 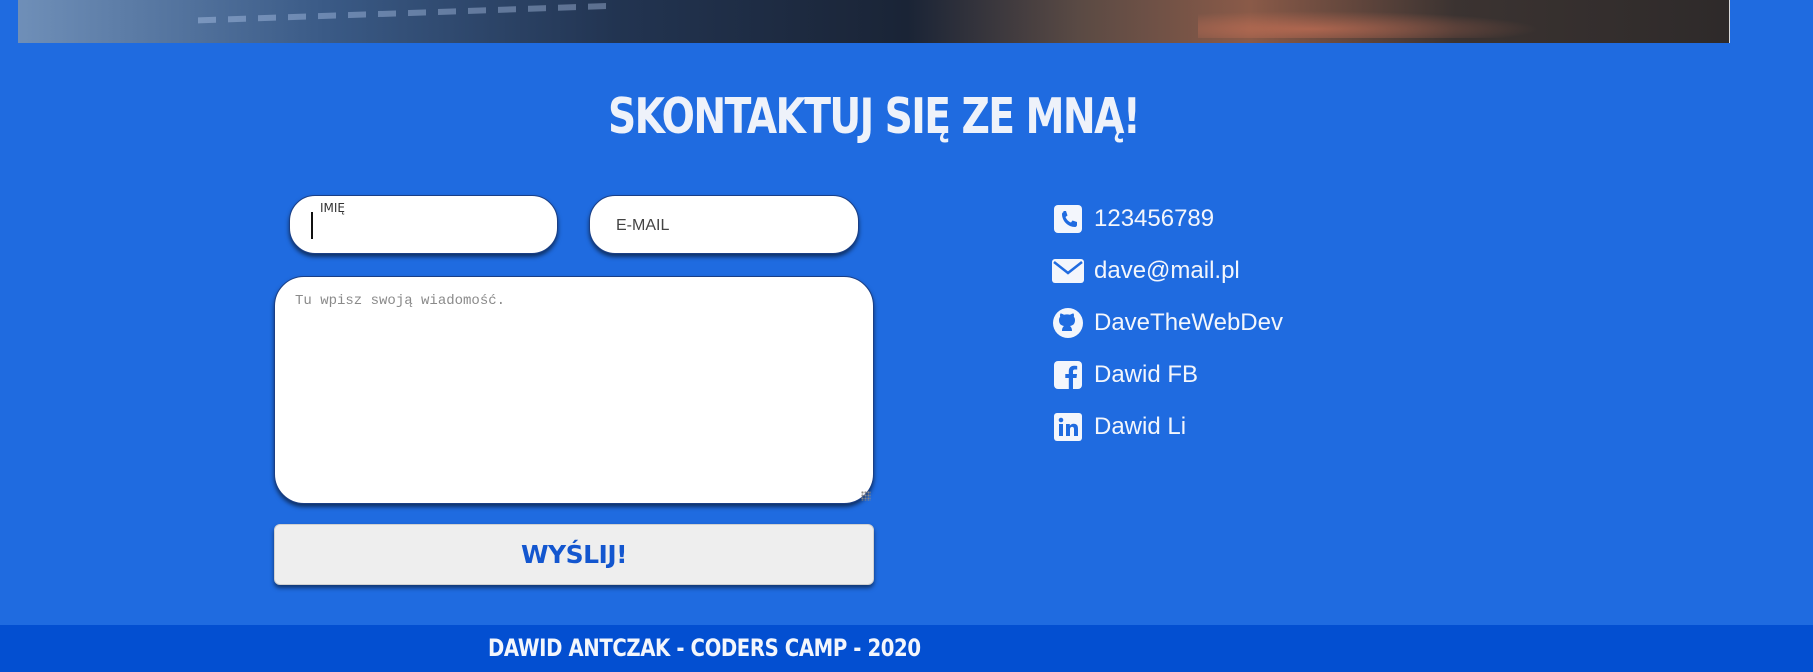 What do you see at coordinates (643, 225) in the screenshot?
I see `email-placeholder: E-MAIL` at bounding box center [643, 225].